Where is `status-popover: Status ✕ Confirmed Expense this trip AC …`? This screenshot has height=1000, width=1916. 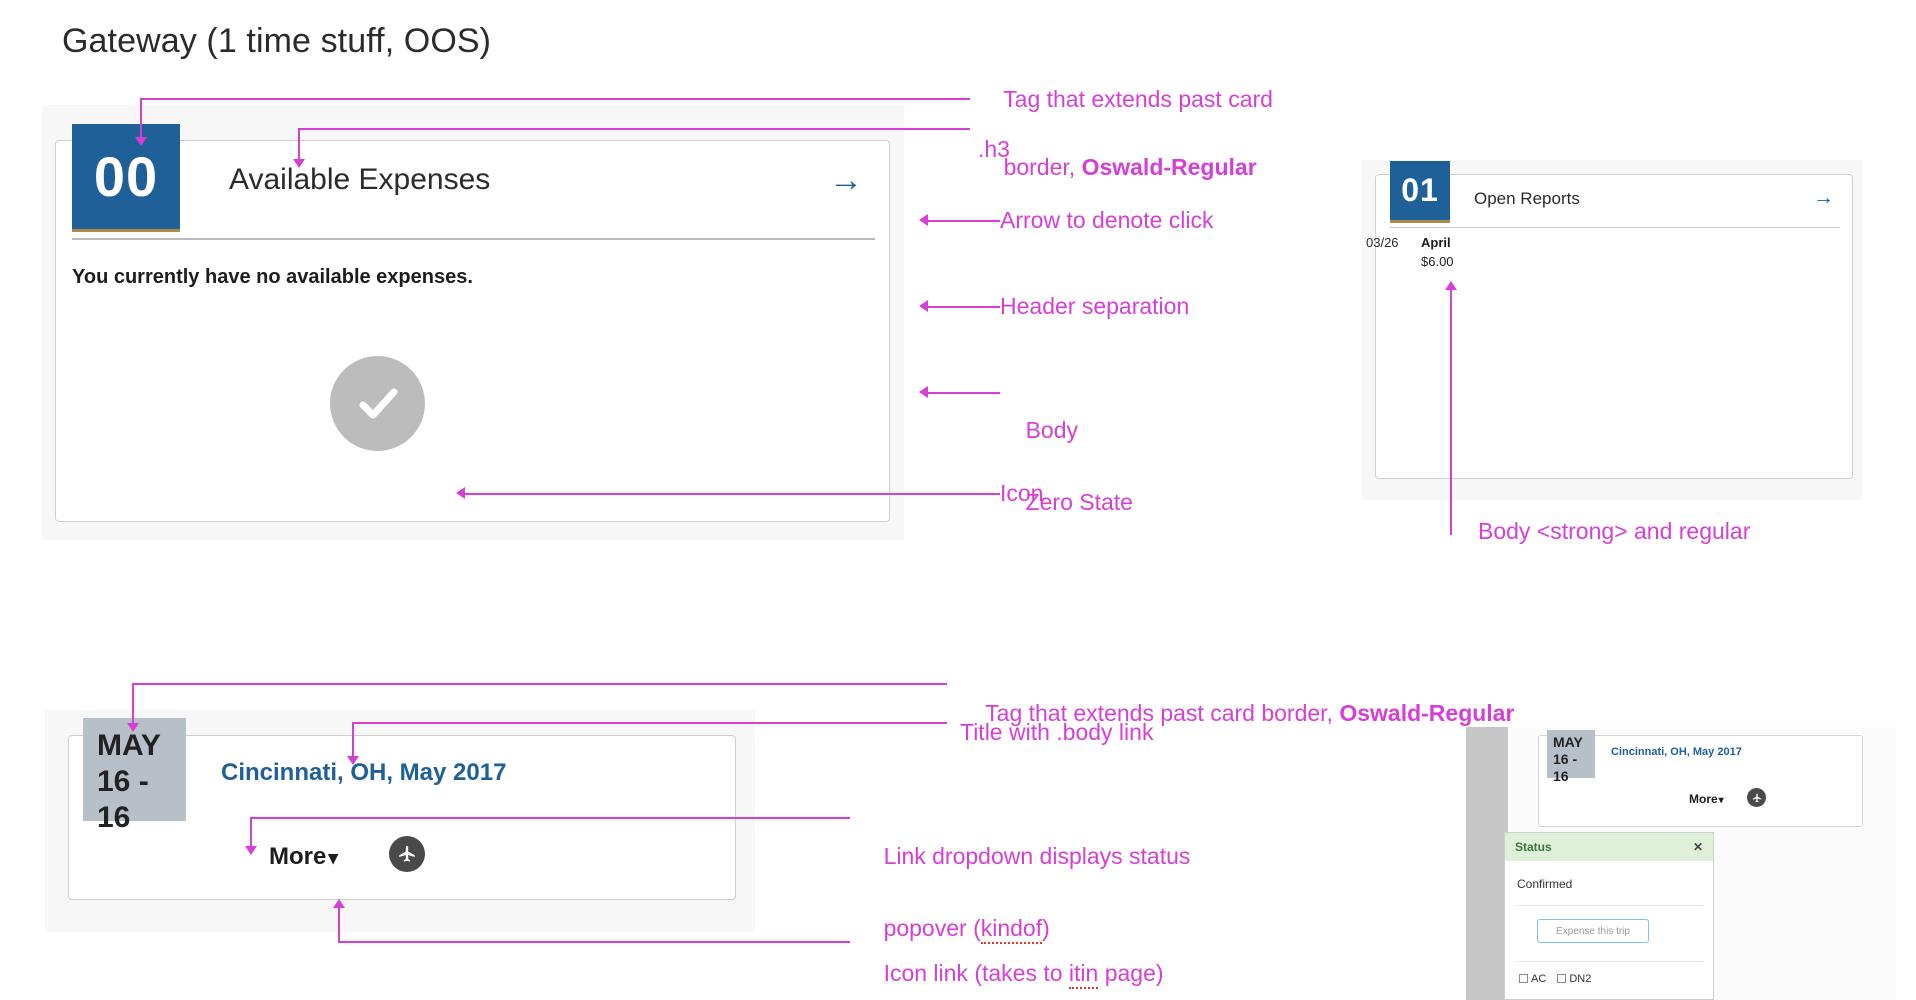
status-popover: Status ✕ Confirmed Expense this trip AC … is located at coordinates (1609, 916).